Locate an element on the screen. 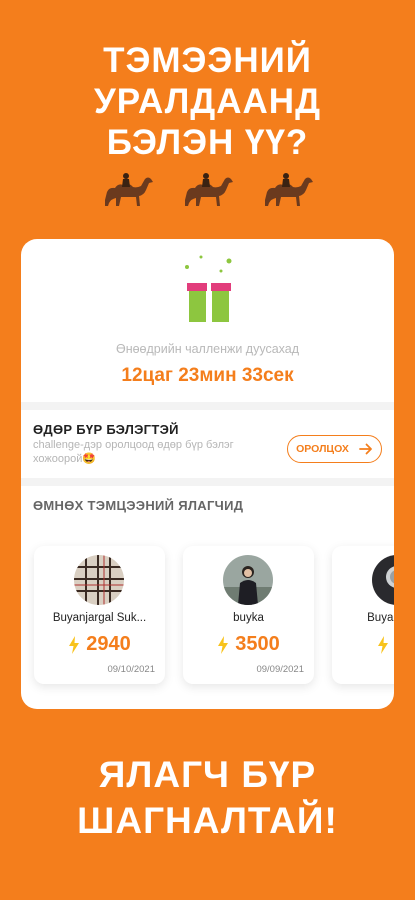 The width and height of the screenshot is (415, 900). gift-icon is located at coordinates (208, 288).